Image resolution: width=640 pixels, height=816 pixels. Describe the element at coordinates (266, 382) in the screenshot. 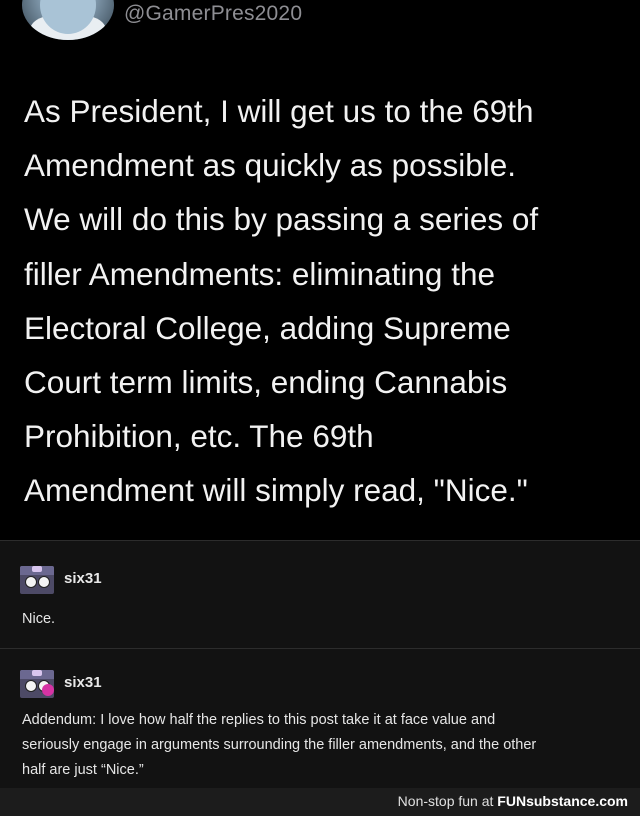

I see `tweet-line: Court term limits, ending Cannabis` at that location.